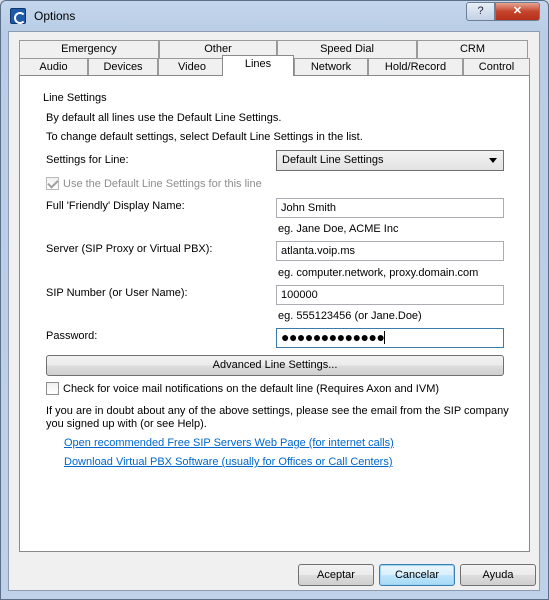  I want to click on password-field: ●●●●●●●●●●●●●, so click(390, 338).